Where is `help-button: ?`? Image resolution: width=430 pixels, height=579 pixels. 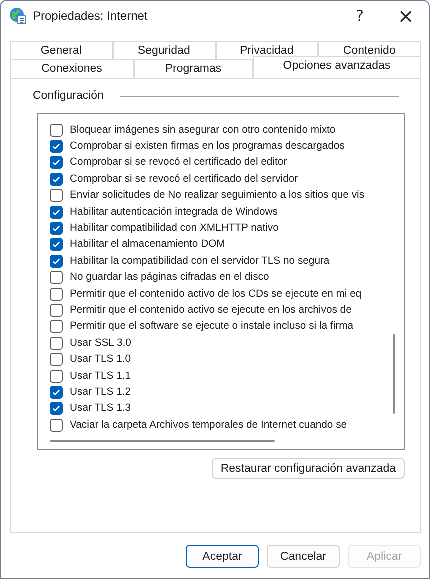
help-button: ? is located at coordinates (360, 16).